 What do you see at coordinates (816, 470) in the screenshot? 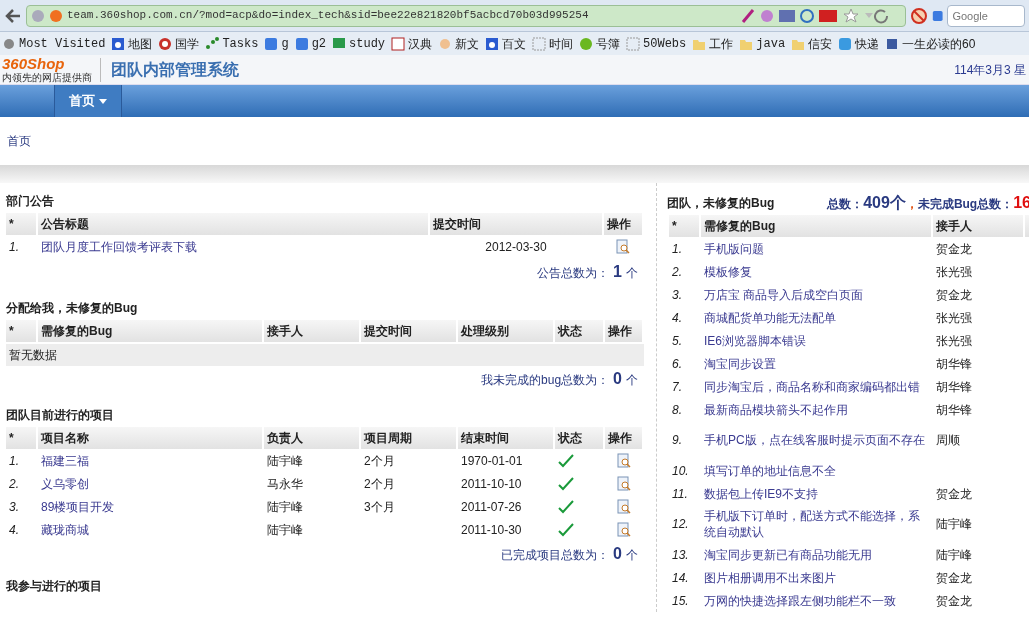
I see `bug-link: 填写订单的地址信息不全` at bounding box center [816, 470].